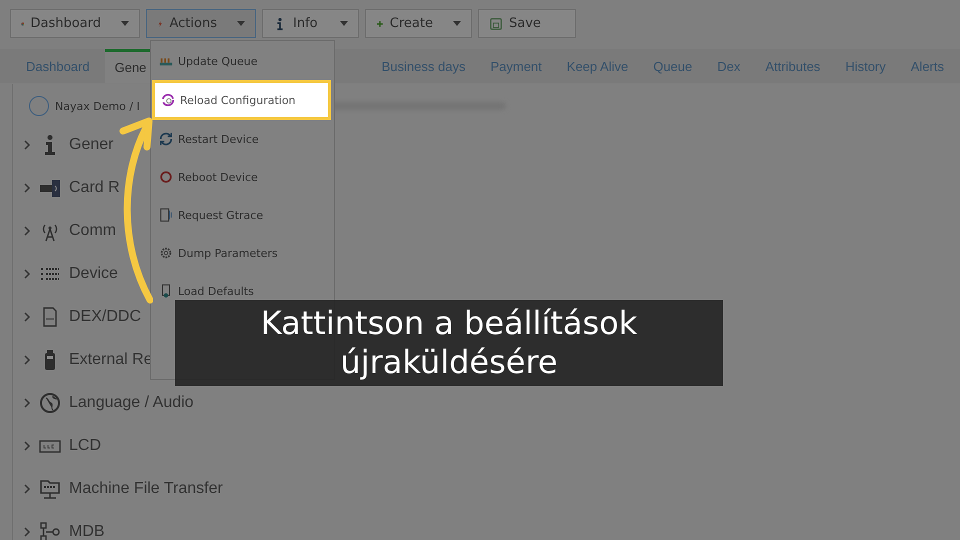  What do you see at coordinates (94, 187) in the screenshot?
I see `tree-item: Card R` at bounding box center [94, 187].